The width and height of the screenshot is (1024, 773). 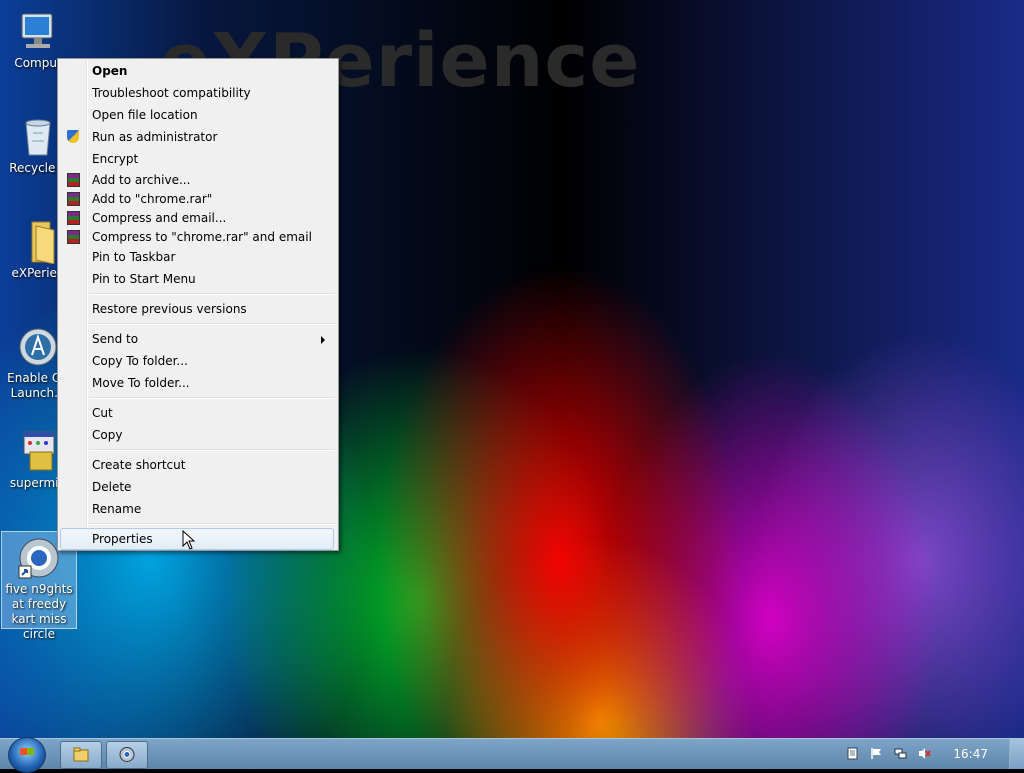 I want to click on taskbar-clock: 16:47, so click(x=970, y=754).